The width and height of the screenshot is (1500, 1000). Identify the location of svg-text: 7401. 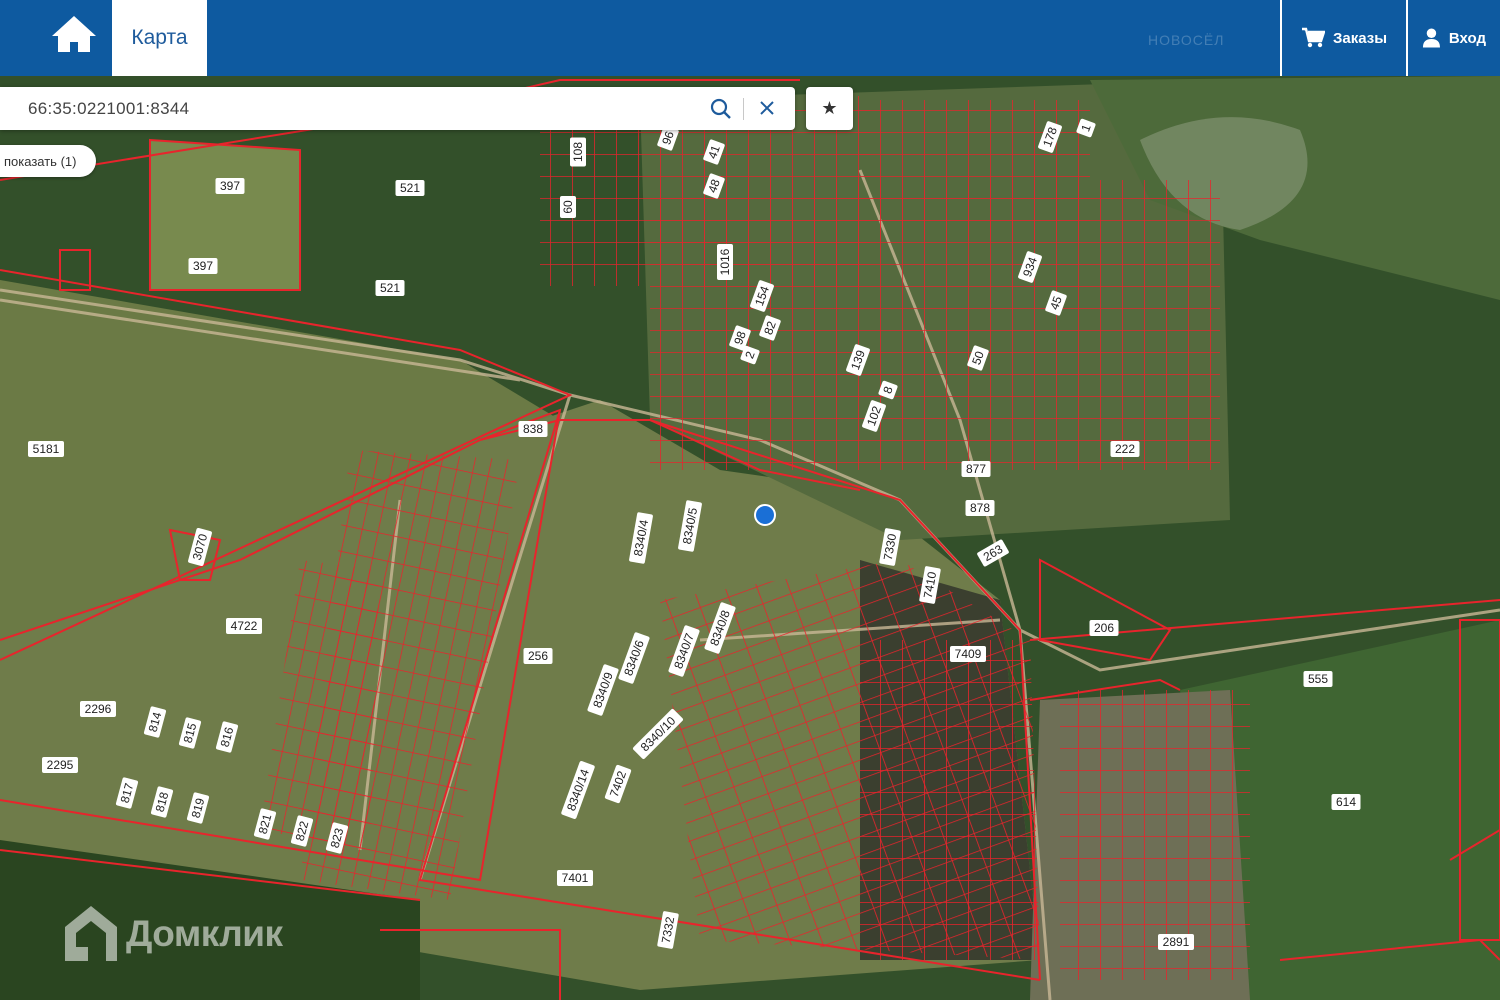
(575, 878).